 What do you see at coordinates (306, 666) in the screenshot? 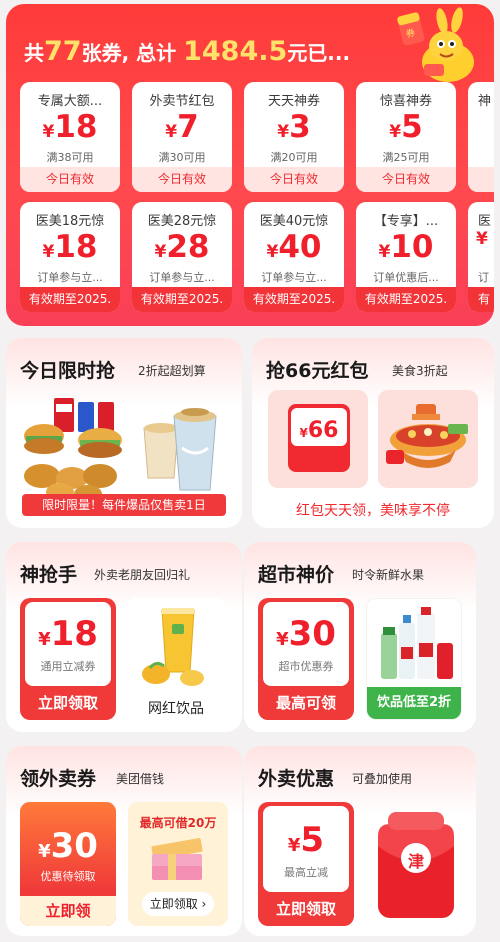
I see `coupon-label: 超市优惠券` at bounding box center [306, 666].